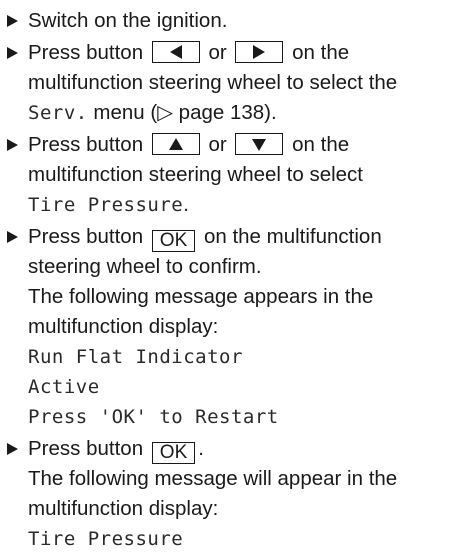  I want to click on step-text: Switch on the ignition., so click(128, 20).